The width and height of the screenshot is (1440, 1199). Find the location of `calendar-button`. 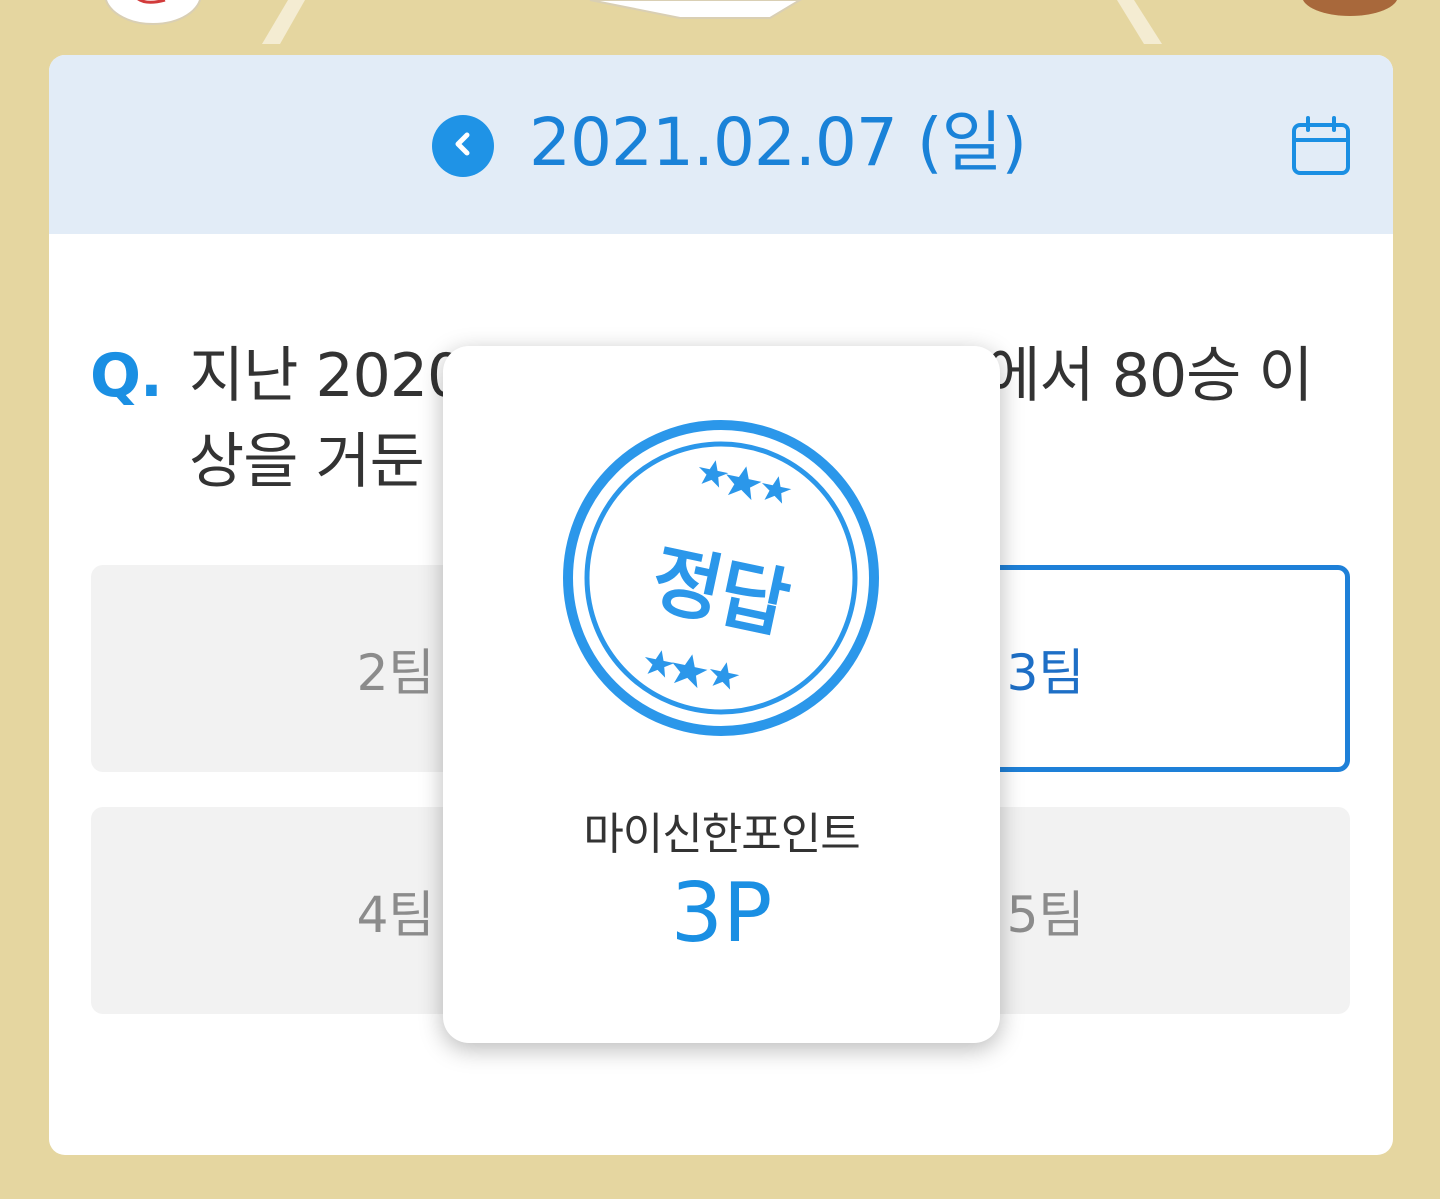

calendar-button is located at coordinates (1321, 147).